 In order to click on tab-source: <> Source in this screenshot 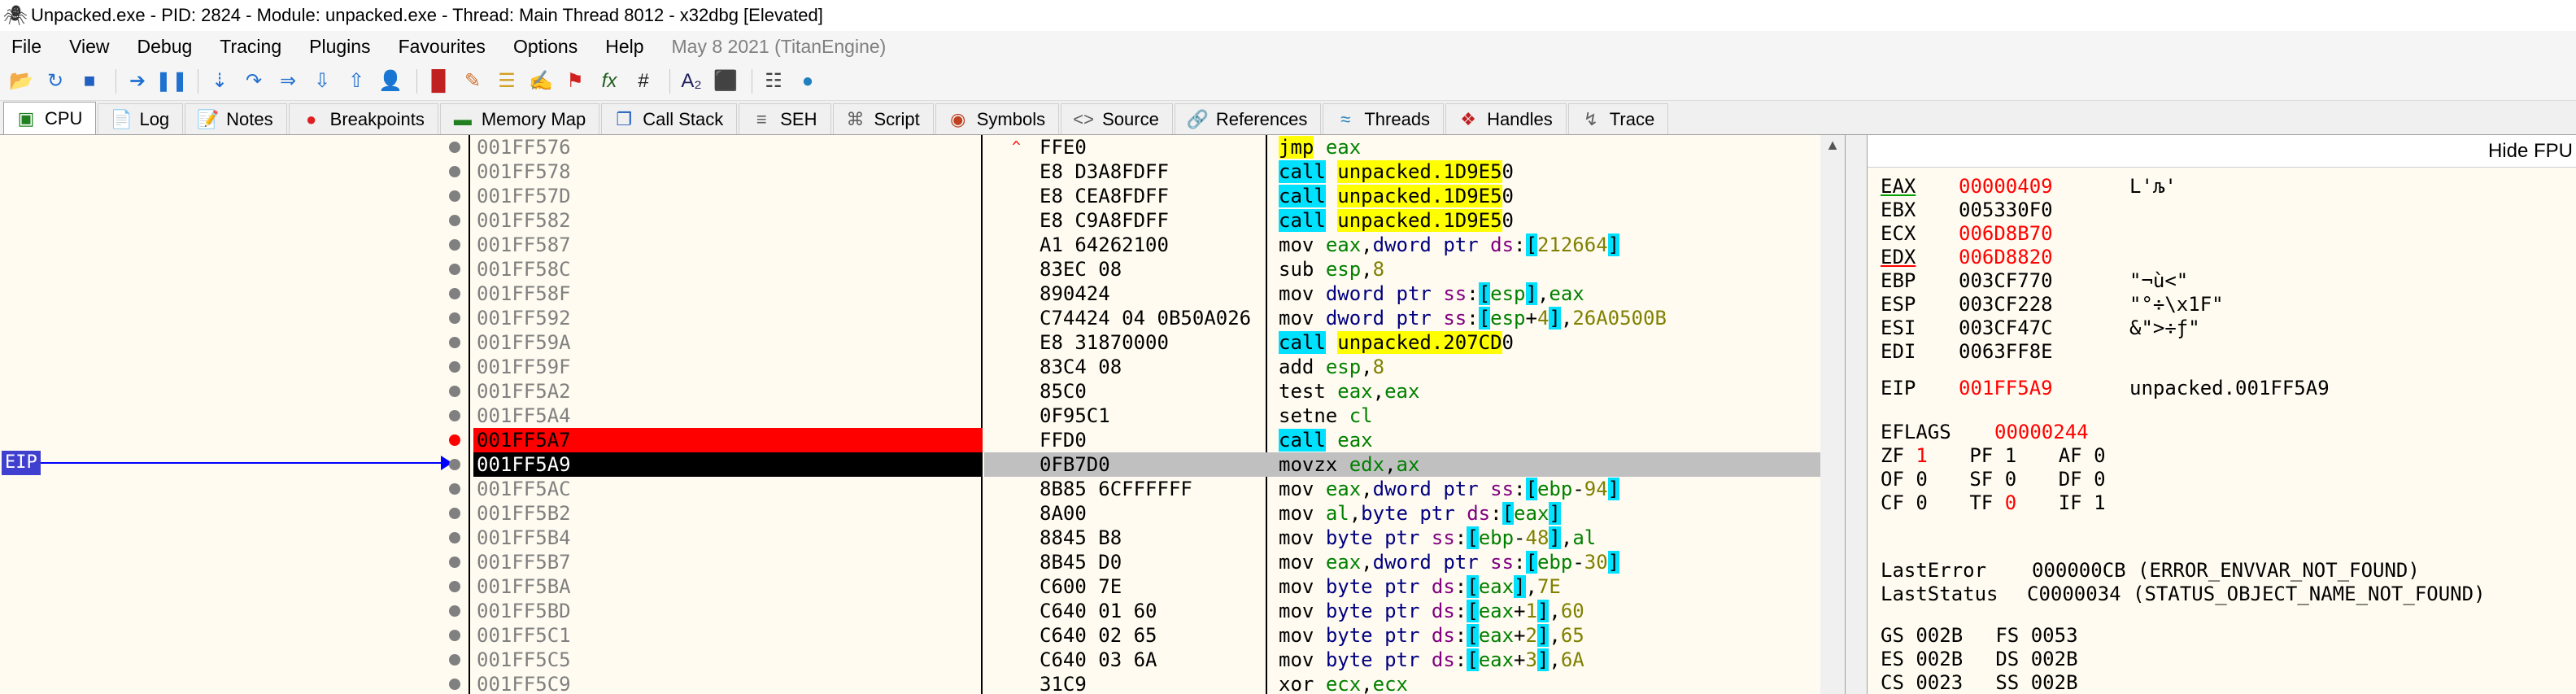, I will do `click(1117, 118)`.